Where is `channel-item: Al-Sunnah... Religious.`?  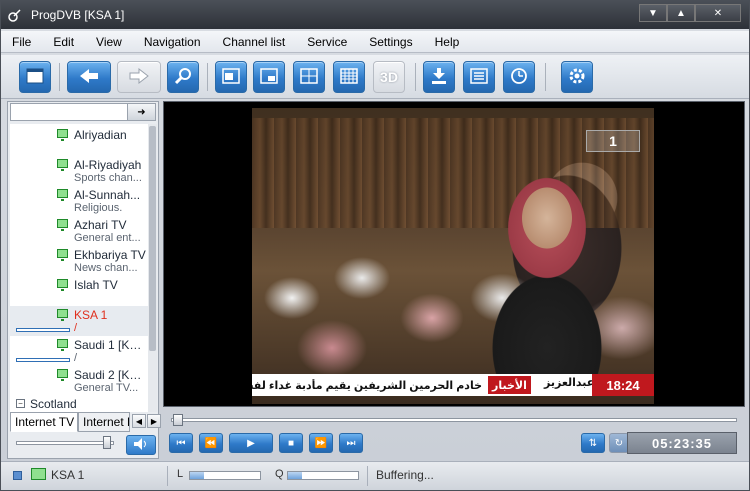 channel-item: Al-Sunnah... Religious. is located at coordinates (79, 201).